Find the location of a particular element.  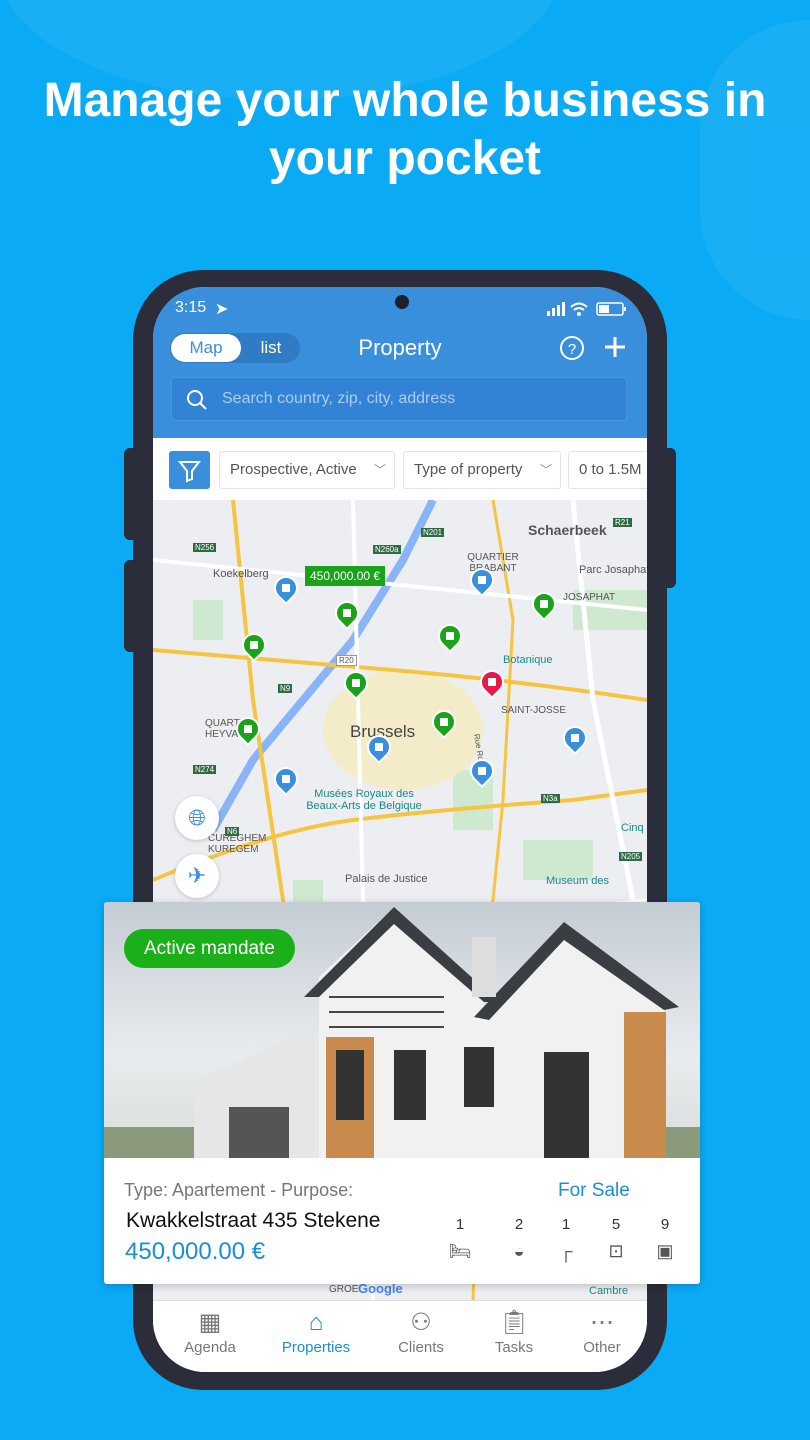

map-label: Palais de Justice is located at coordinates (386, 879).